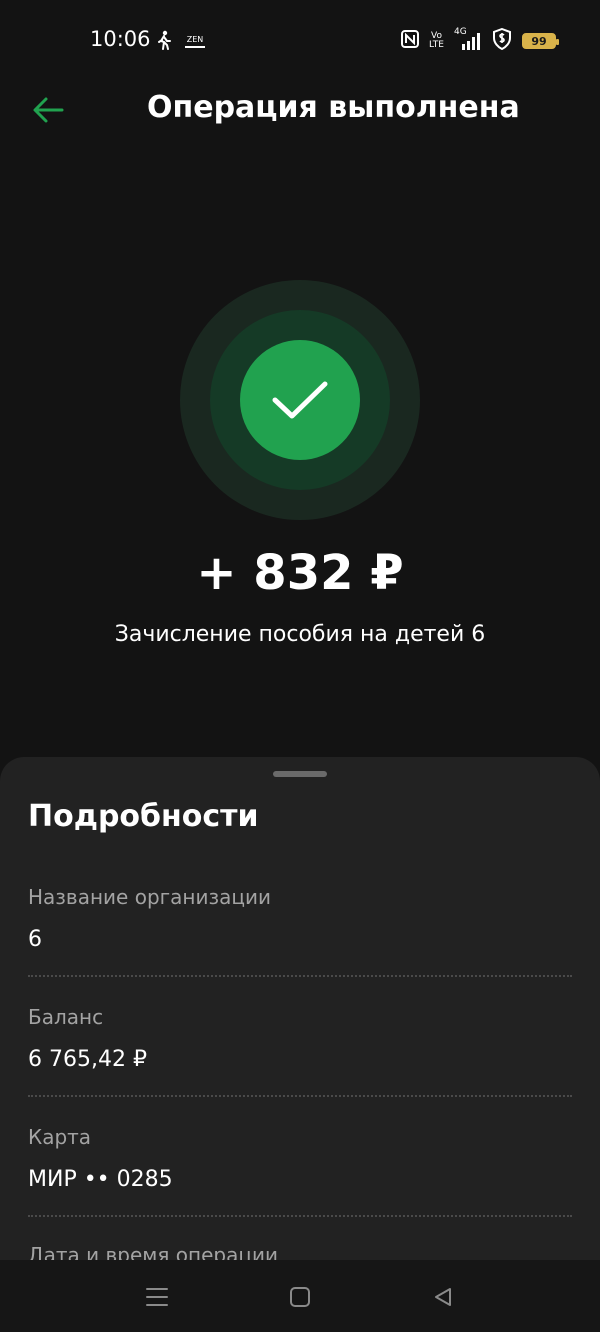  I want to click on status-bar: 10:06 ZEN Vo LTE 4G 99, so click(300, 40).